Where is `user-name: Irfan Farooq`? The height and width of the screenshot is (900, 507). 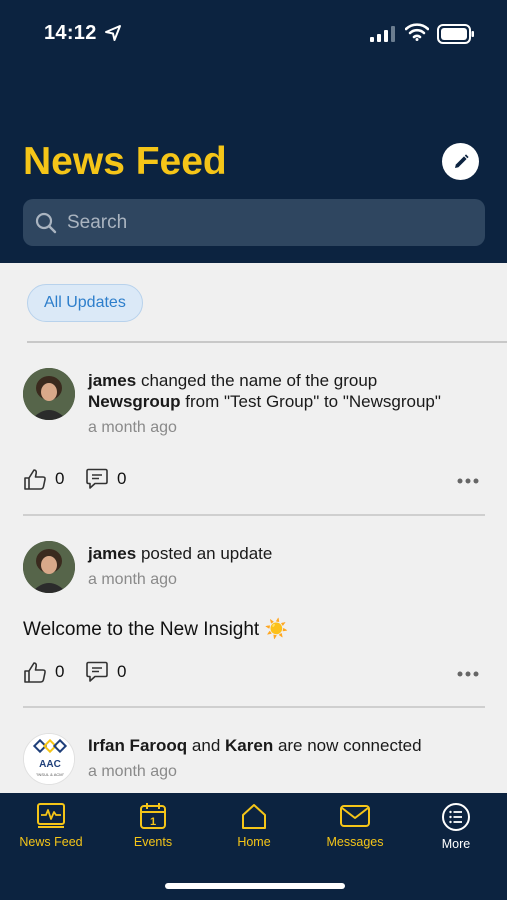
user-name: Irfan Farooq is located at coordinates (137, 745).